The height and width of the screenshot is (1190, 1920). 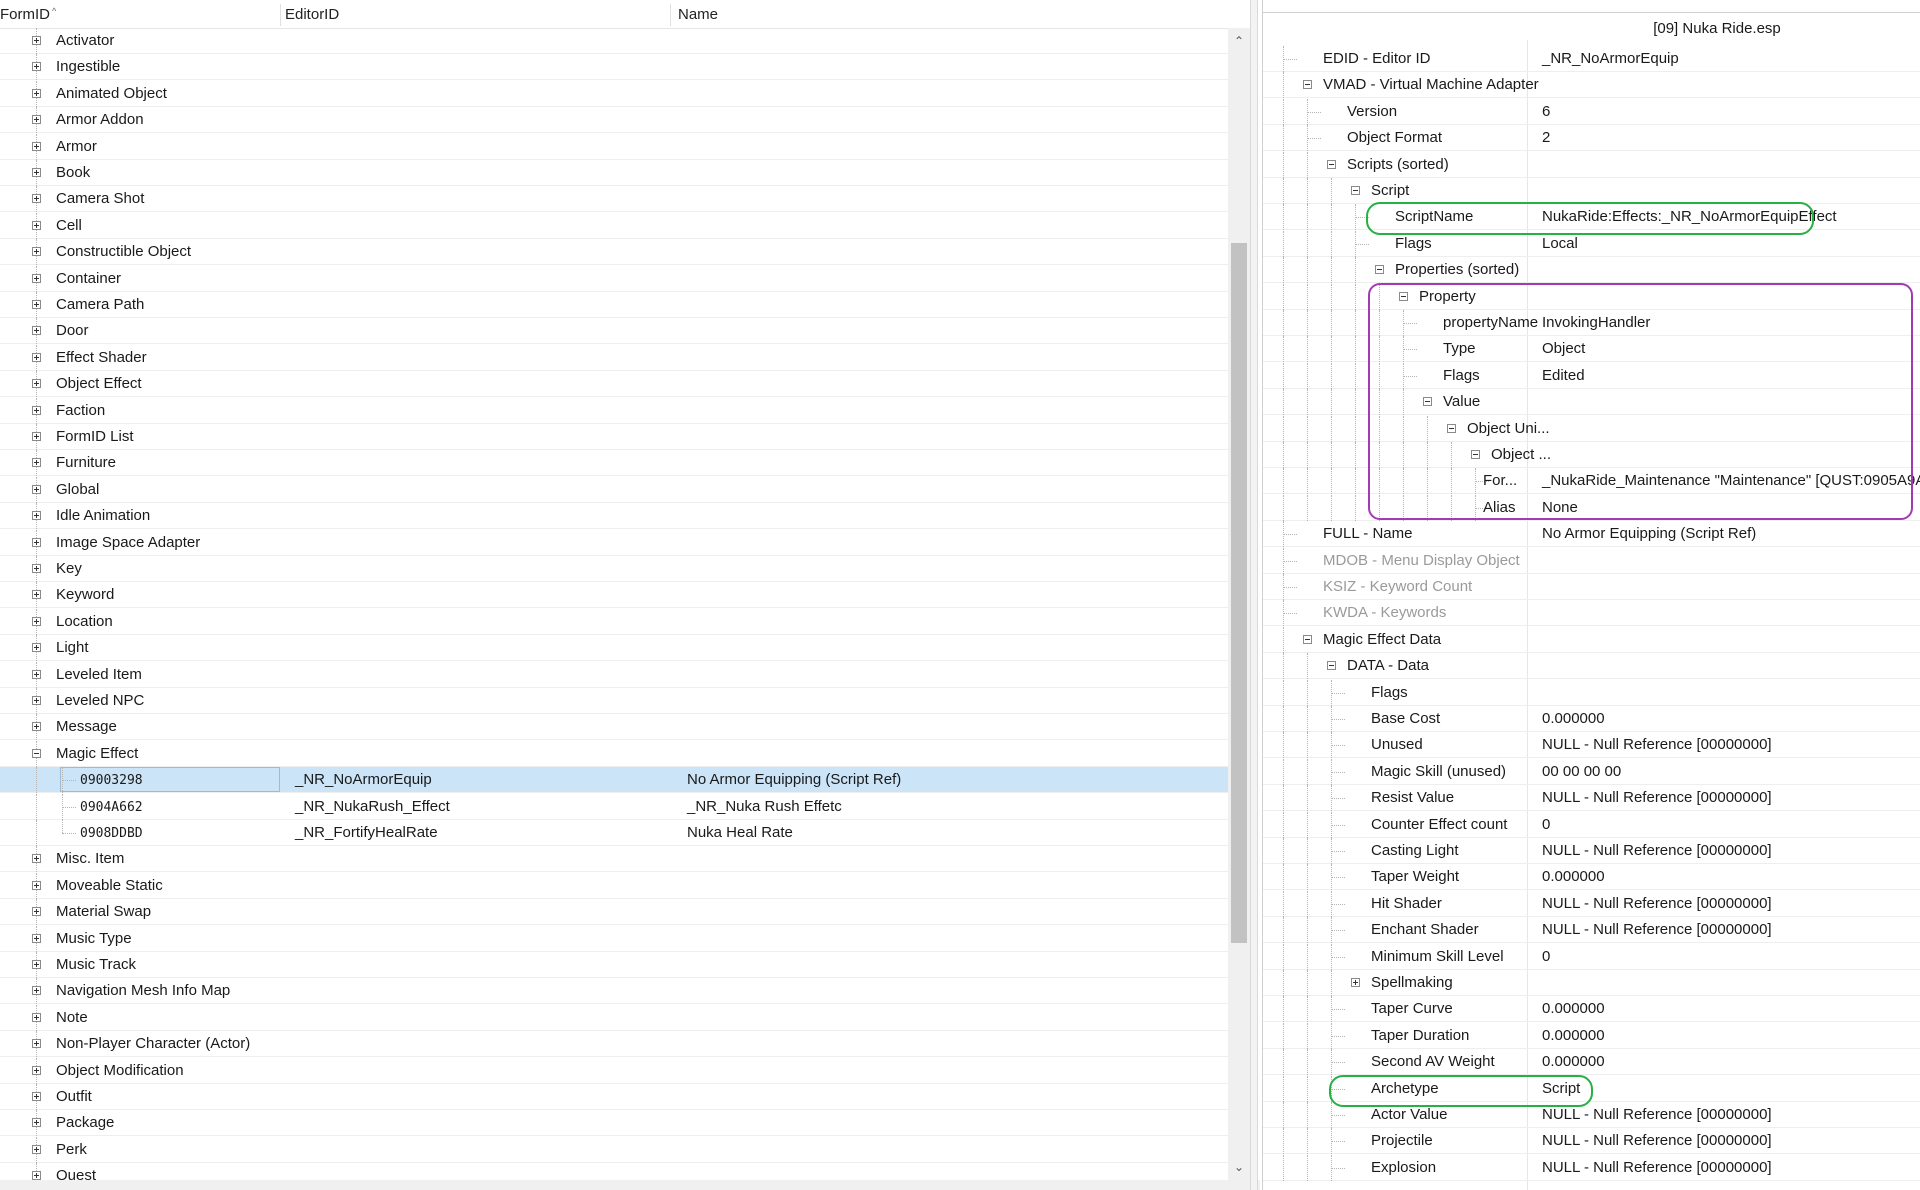 I want to click on group-row: Animated Object, so click(x=614, y=94).